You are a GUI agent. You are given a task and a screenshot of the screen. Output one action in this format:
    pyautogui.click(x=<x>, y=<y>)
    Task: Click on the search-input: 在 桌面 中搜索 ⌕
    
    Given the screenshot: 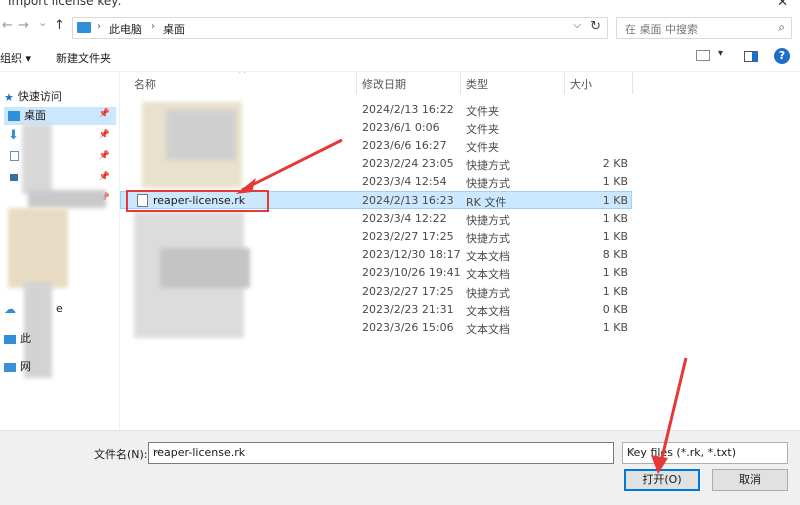 What is the action you would take?
    pyautogui.click(x=704, y=28)
    